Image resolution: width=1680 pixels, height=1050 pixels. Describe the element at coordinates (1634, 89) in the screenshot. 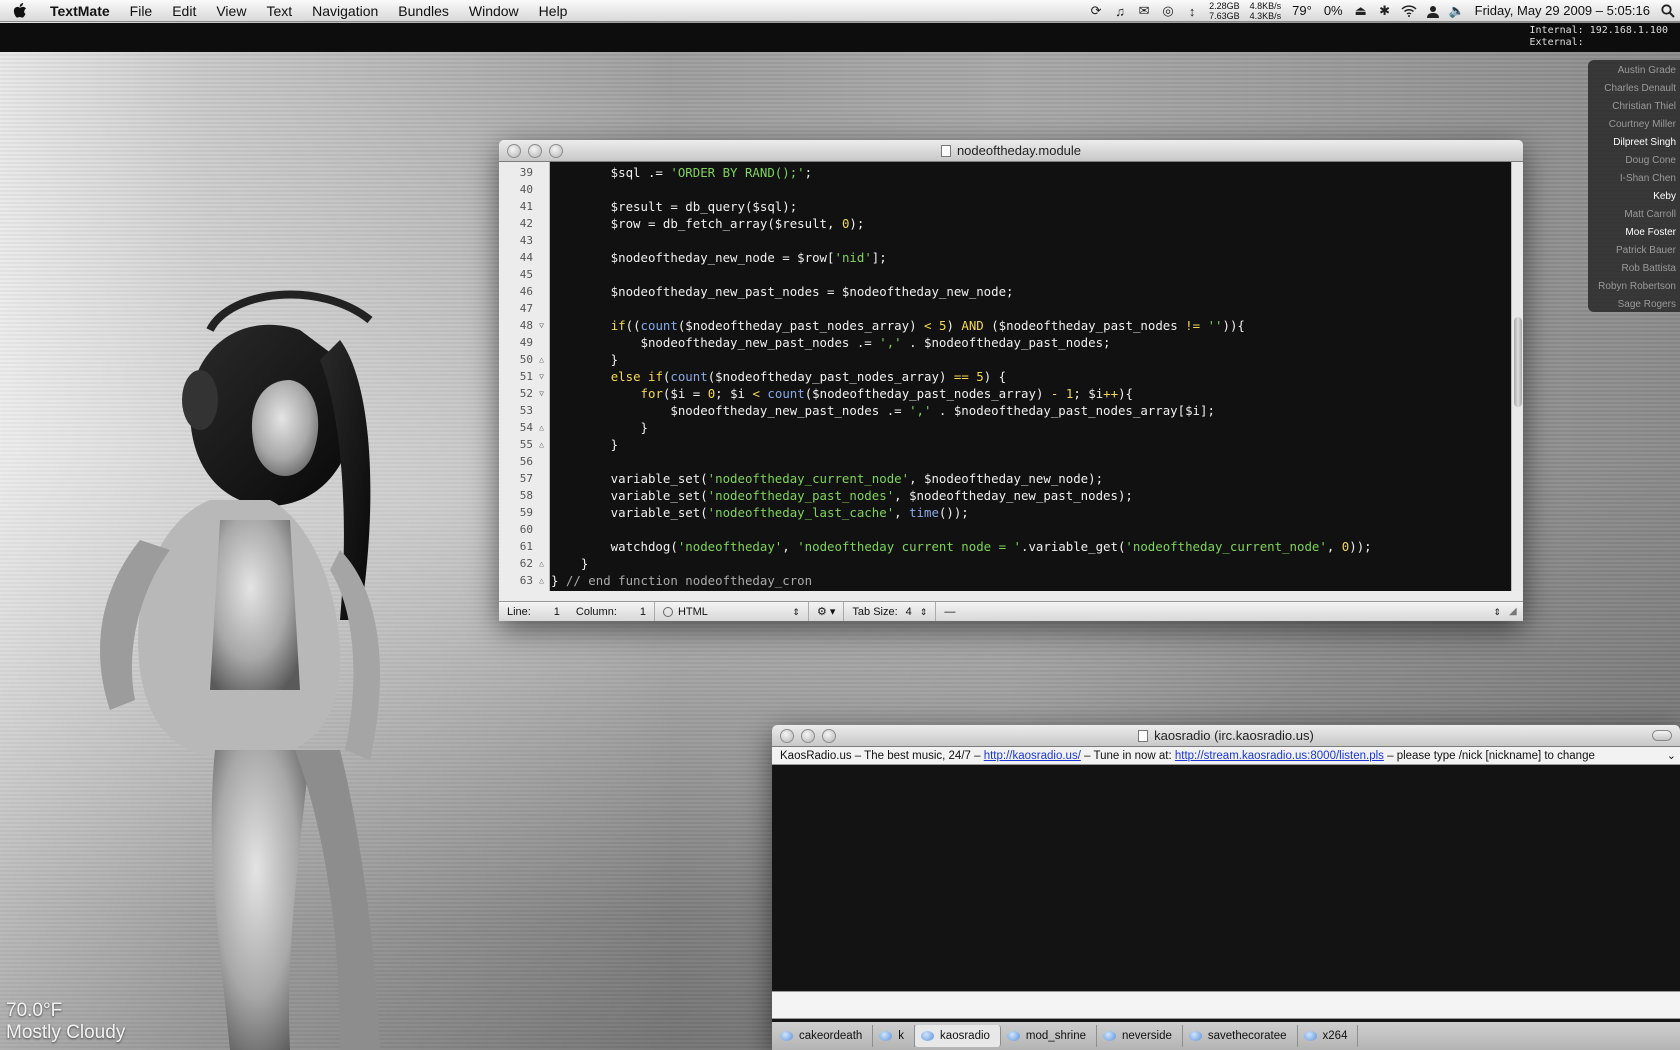

I see `buddy-list-item: Charles Denault` at that location.